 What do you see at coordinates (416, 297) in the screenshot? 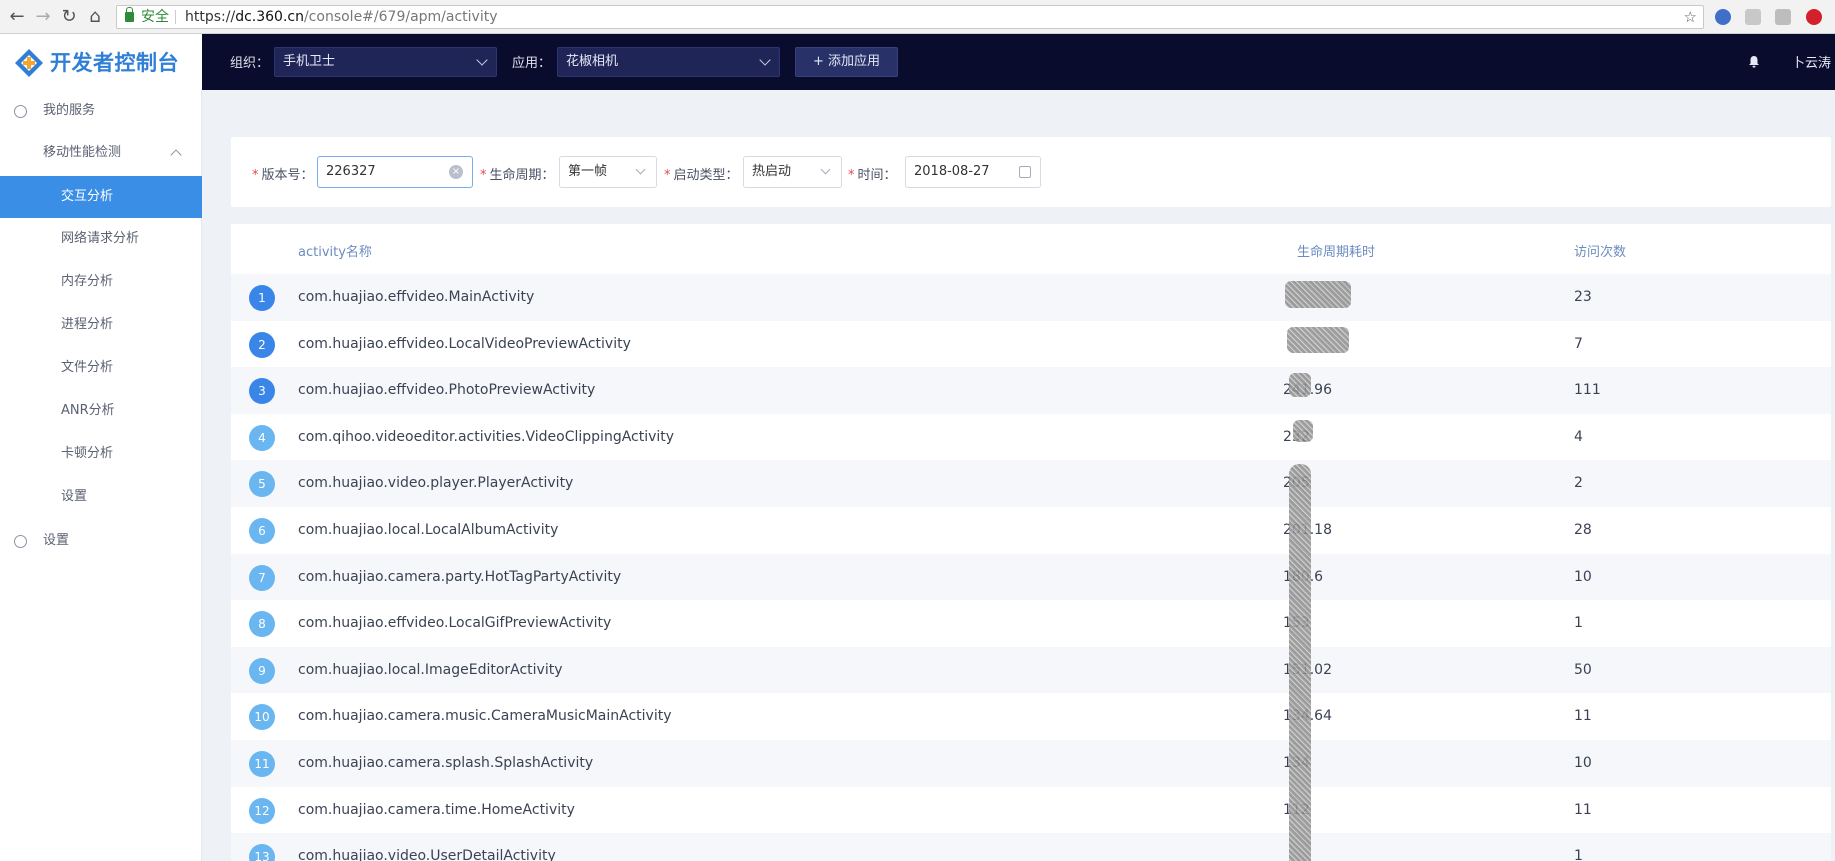
I see `activity-name-cell: com.huajiao.effvideo.MainActivity` at bounding box center [416, 297].